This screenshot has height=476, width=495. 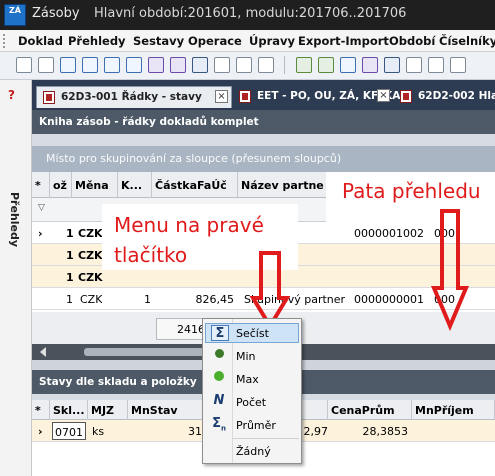 What do you see at coordinates (266, 65) in the screenshot?
I see `filter-down-icon` at bounding box center [266, 65].